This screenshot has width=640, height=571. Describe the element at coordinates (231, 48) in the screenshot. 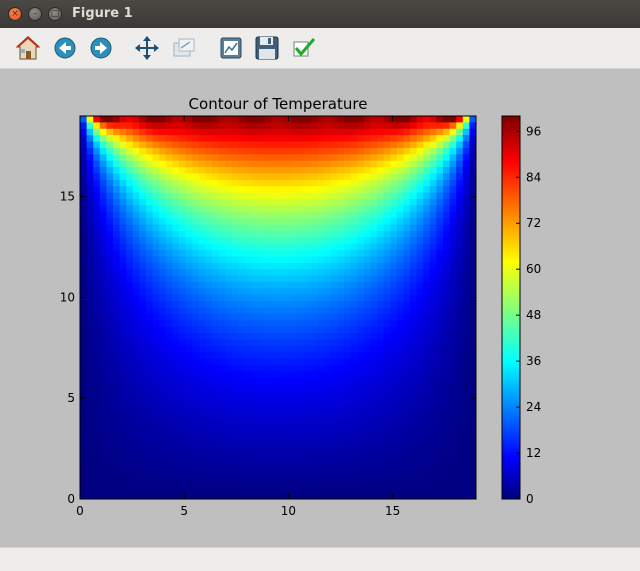

I see `configure-subplots-button` at that location.